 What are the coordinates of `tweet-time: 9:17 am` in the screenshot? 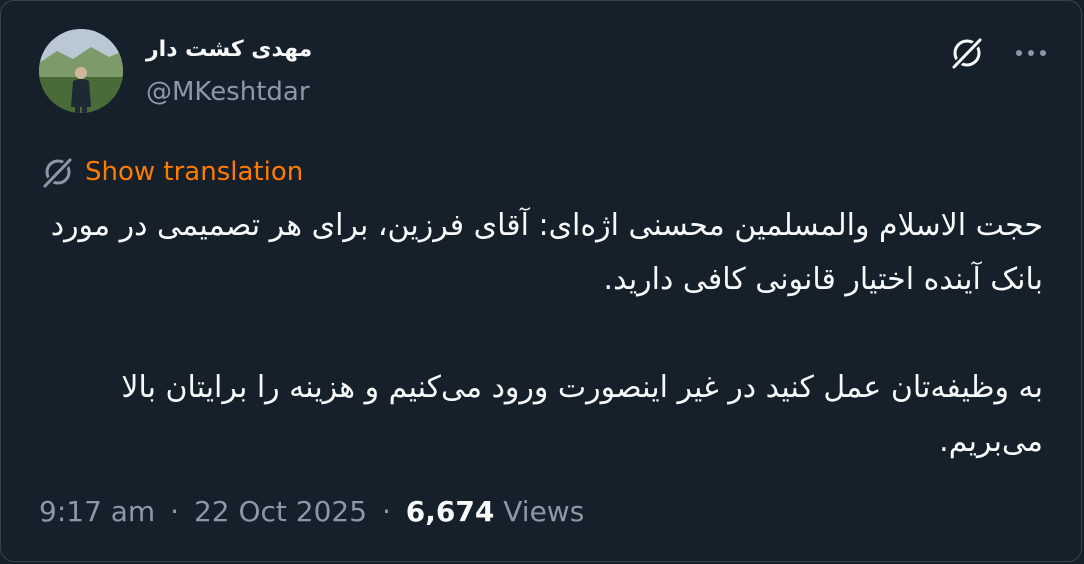 It's located at (97, 511).